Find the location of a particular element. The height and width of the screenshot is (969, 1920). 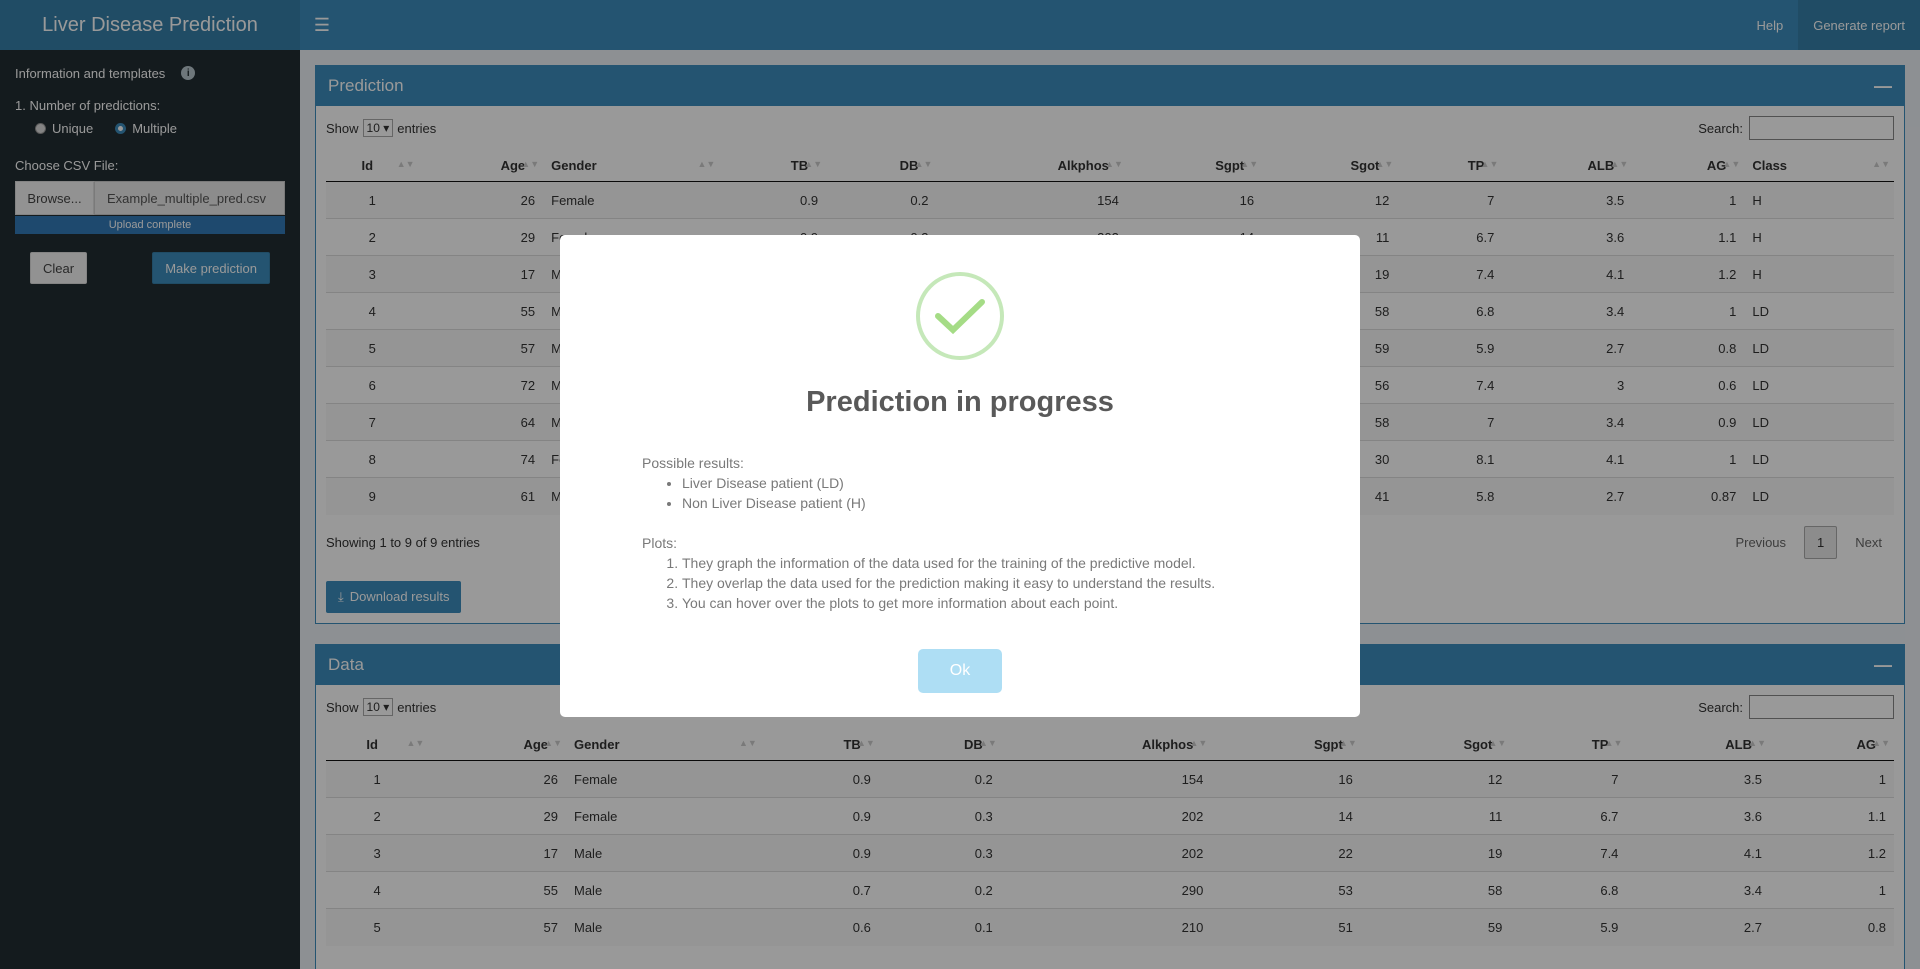

check-mark-icon is located at coordinates (960, 317).